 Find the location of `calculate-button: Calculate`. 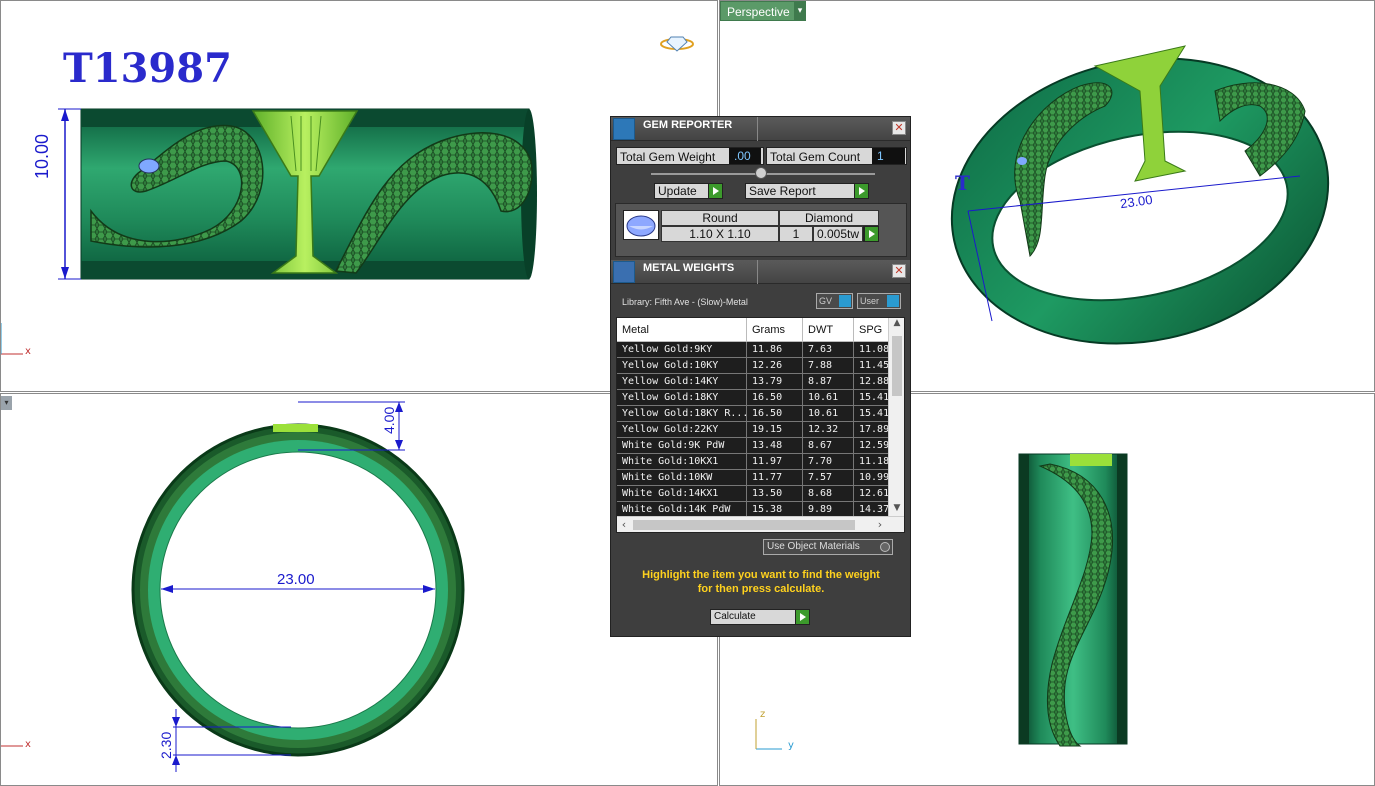

calculate-button: Calculate is located at coordinates (760, 617).